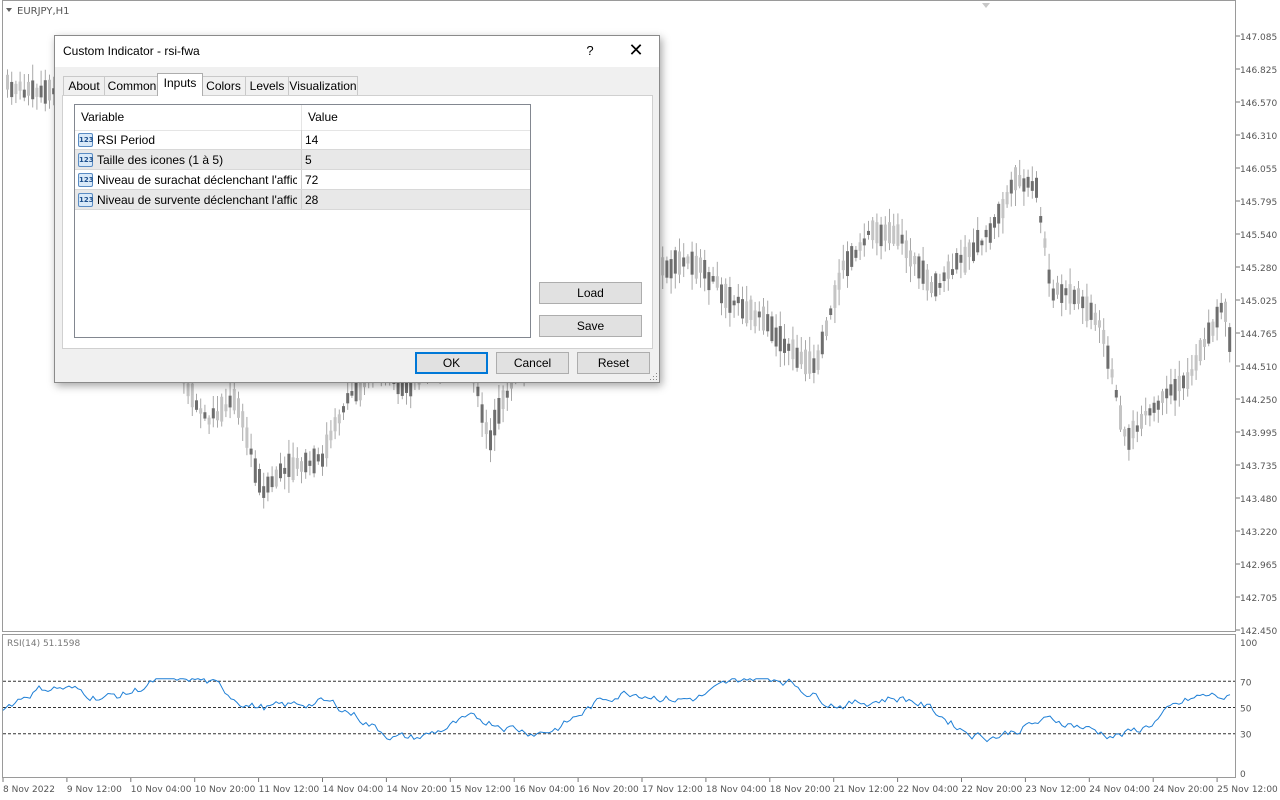 The width and height of the screenshot is (1280, 800). Describe the element at coordinates (864, 790) in the screenshot. I see `time-tick-label: 21 Nov 12:00` at that location.